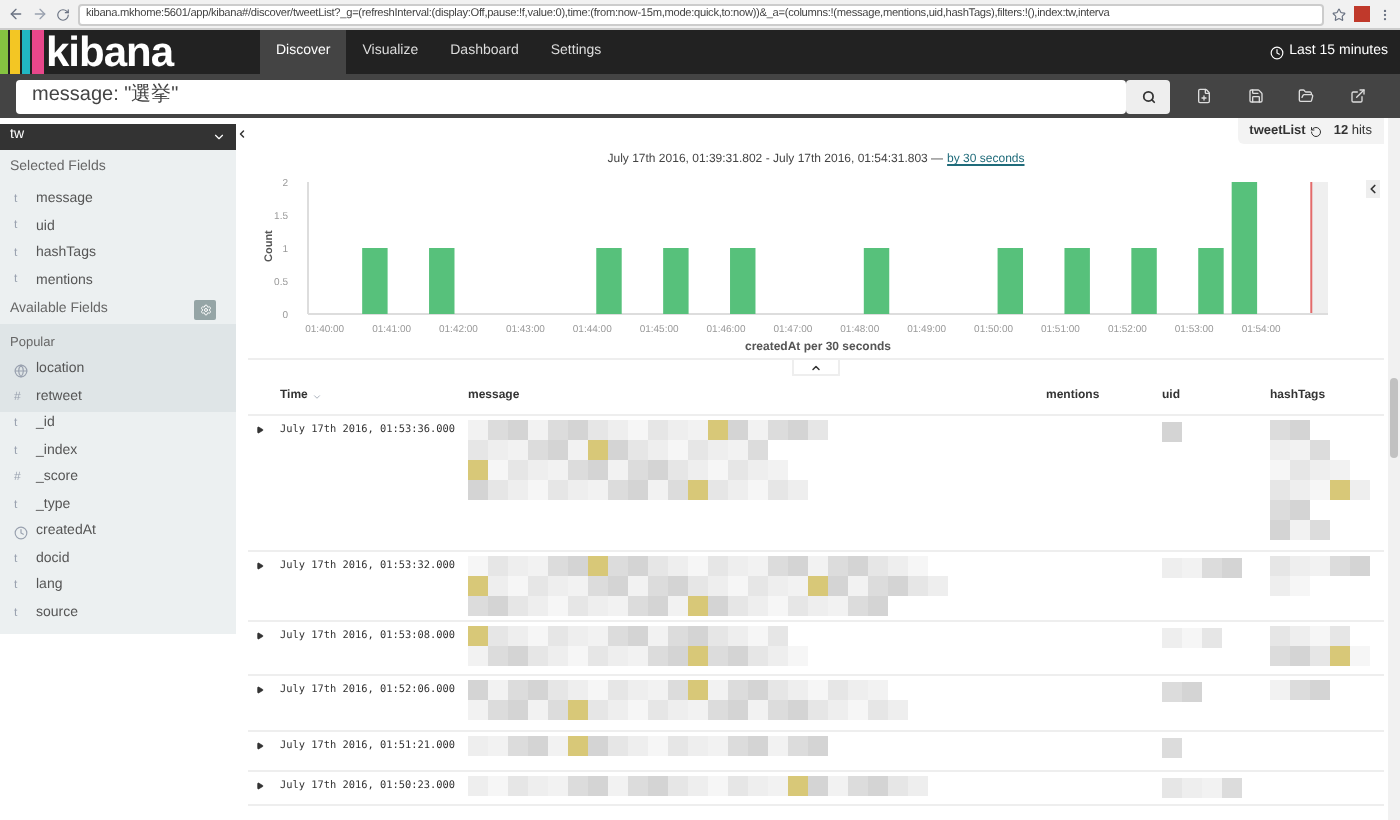  Describe the element at coordinates (40, 14) in the screenshot. I see `forward-icon` at that location.